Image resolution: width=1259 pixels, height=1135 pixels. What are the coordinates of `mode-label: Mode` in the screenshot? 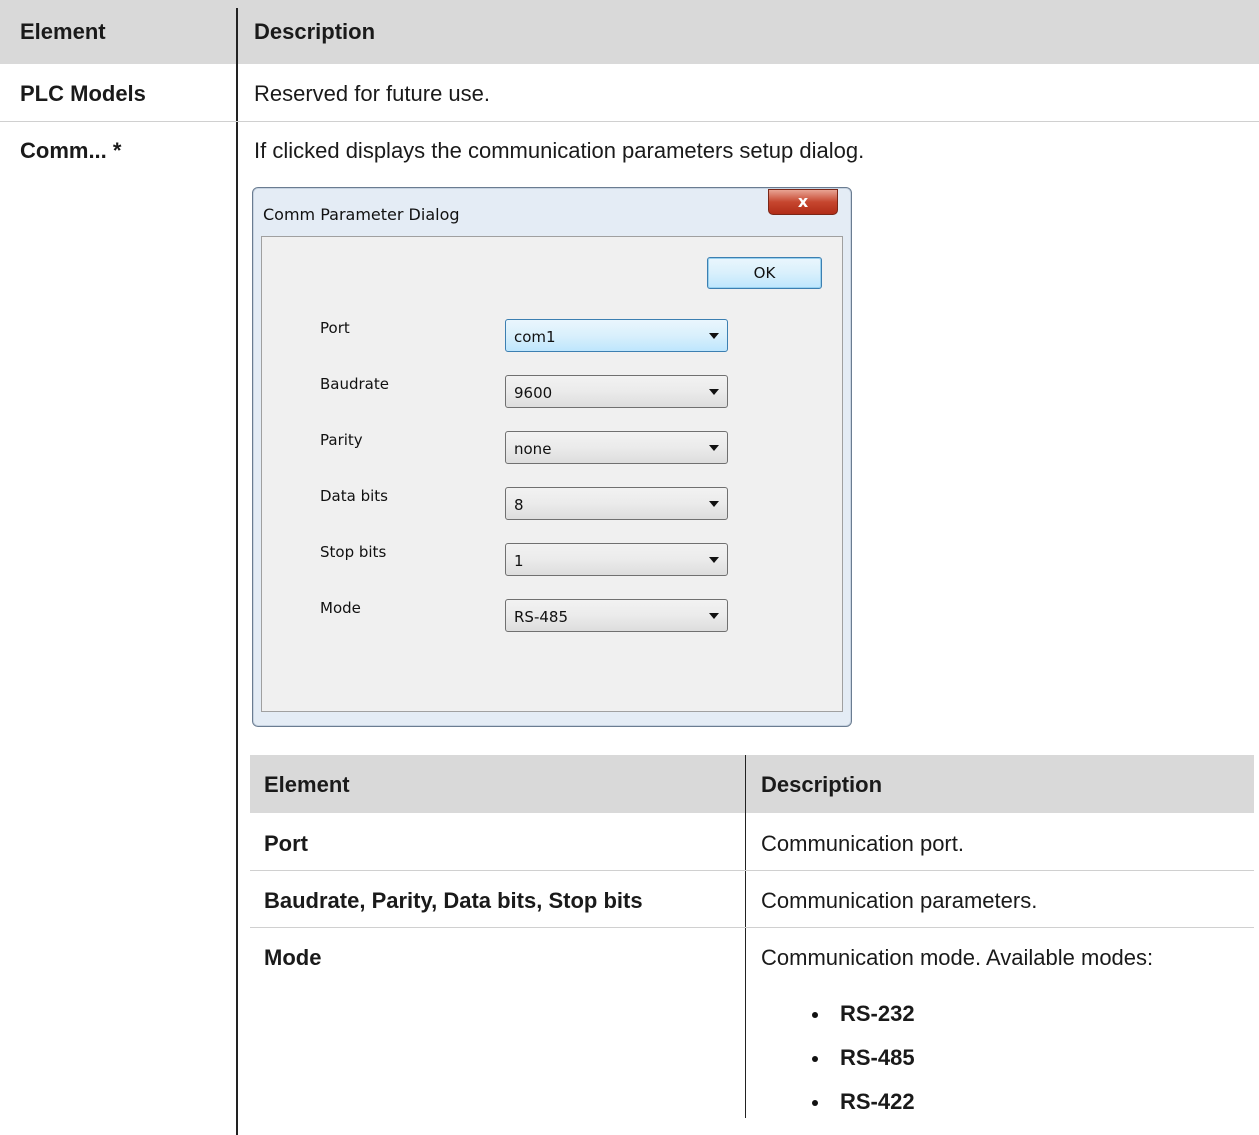 It's located at (340, 608).